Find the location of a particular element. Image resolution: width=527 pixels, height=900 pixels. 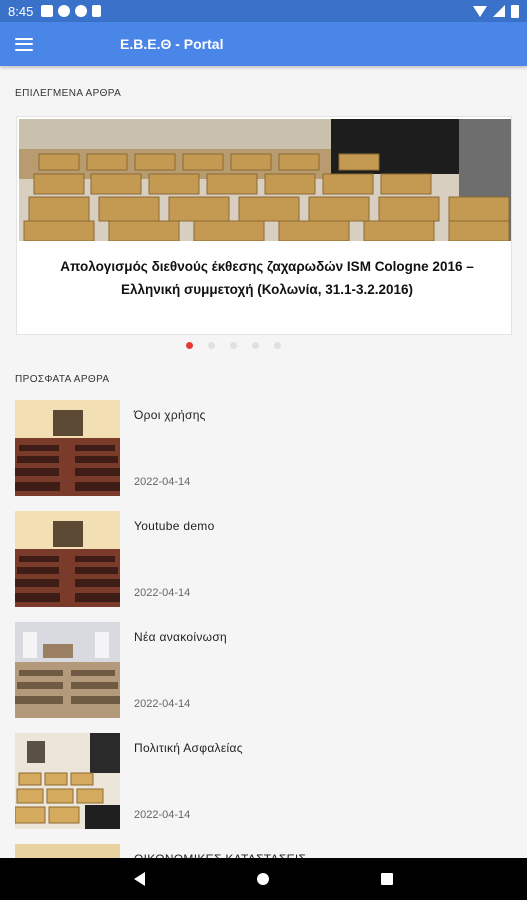

sd-card-icon is located at coordinates (97, 11).